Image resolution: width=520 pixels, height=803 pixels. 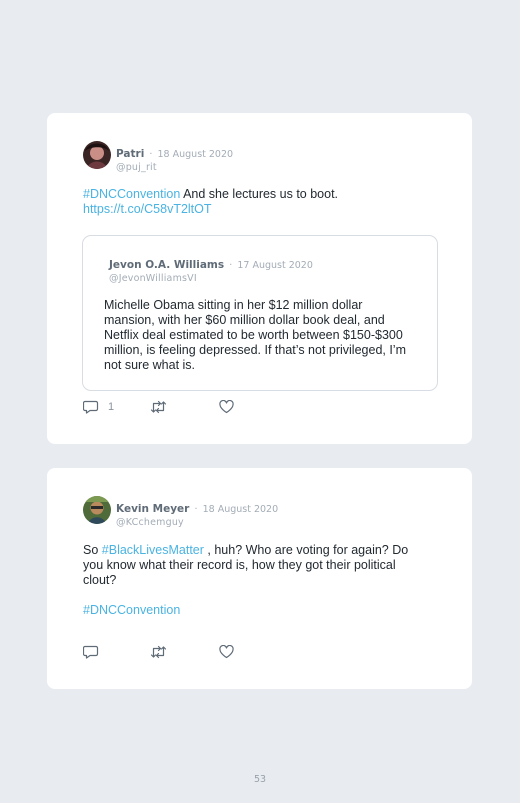 I want to click on author-name: Patri, so click(x=130, y=154).